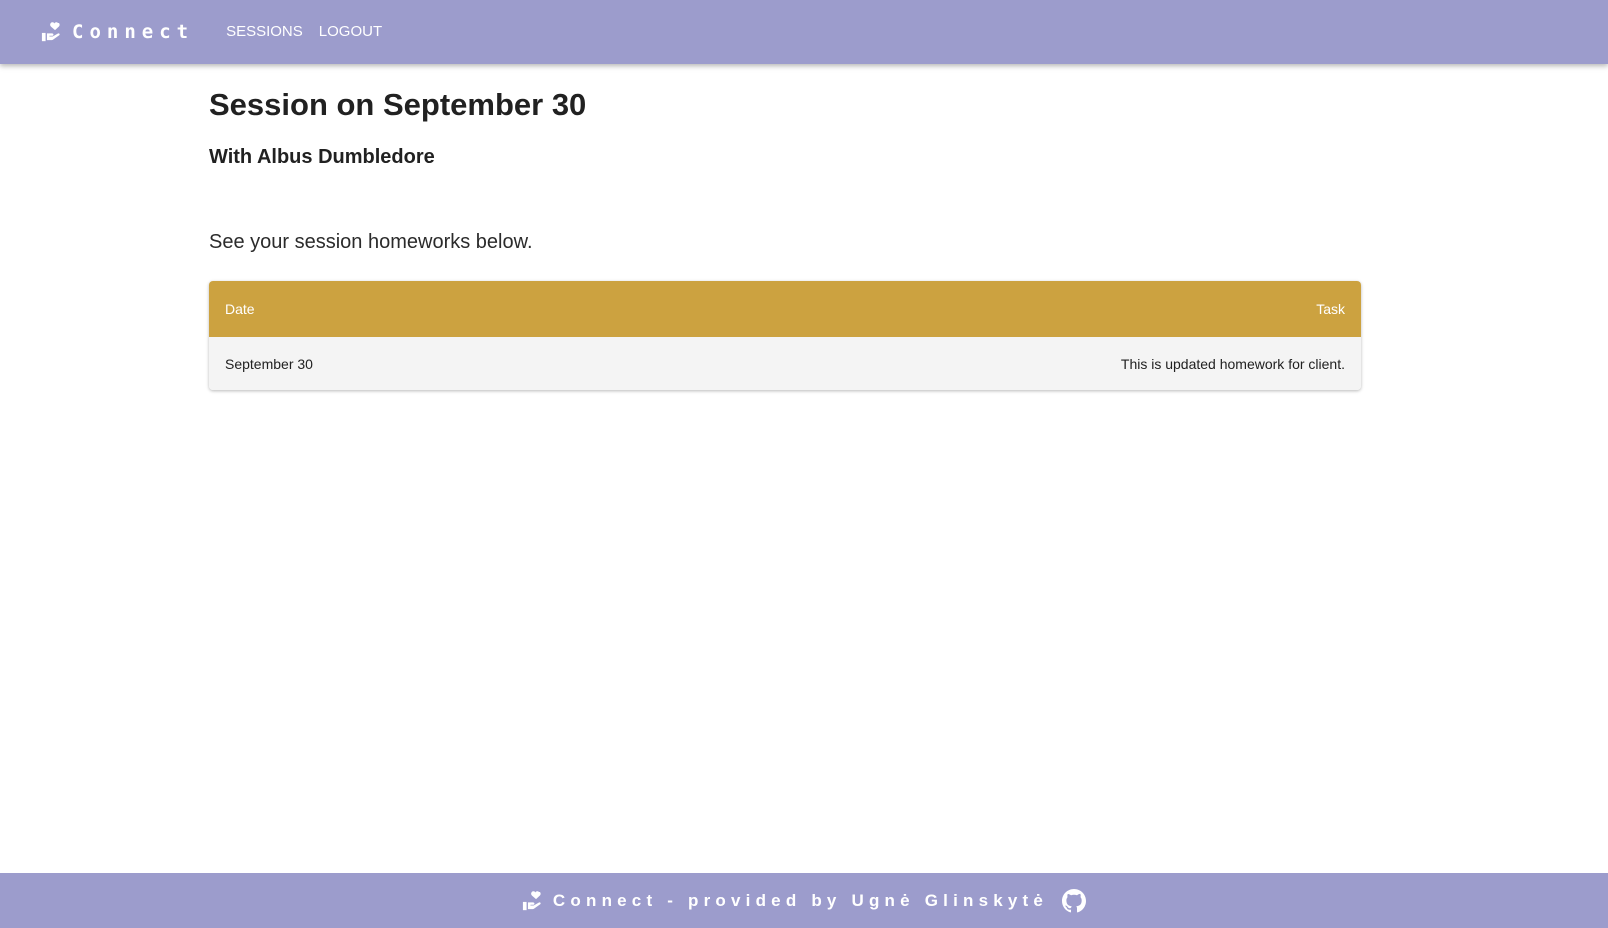 The image size is (1608, 928). I want to click on column-header-date: Date, so click(240, 309).